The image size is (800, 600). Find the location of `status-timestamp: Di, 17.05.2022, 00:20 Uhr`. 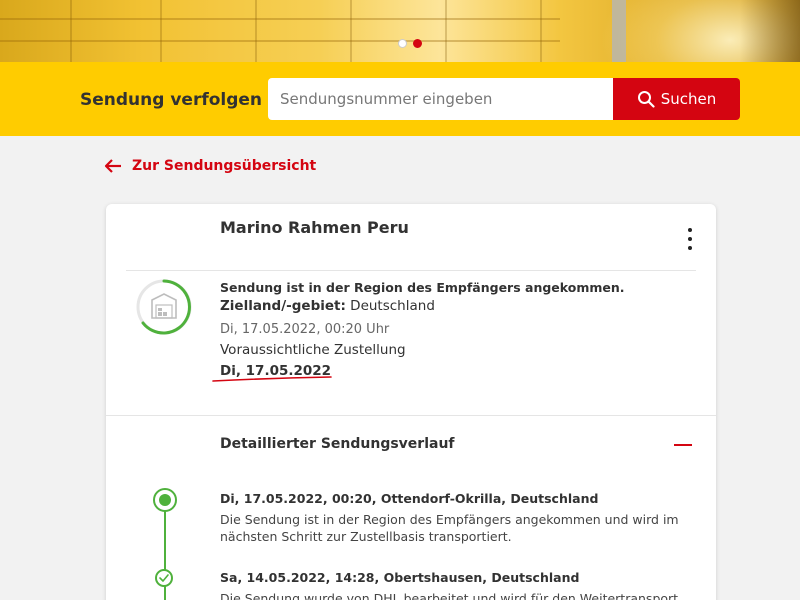

status-timestamp: Di, 17.05.2022, 00:20 Uhr is located at coordinates (305, 329).